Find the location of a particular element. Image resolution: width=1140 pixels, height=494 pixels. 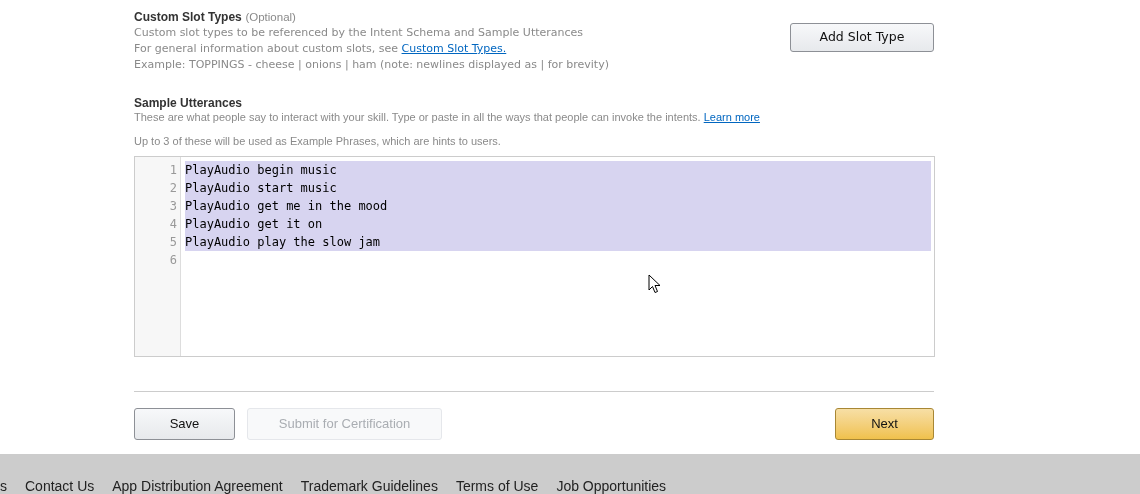

footer-link: Trademark Guidelines is located at coordinates (369, 486).